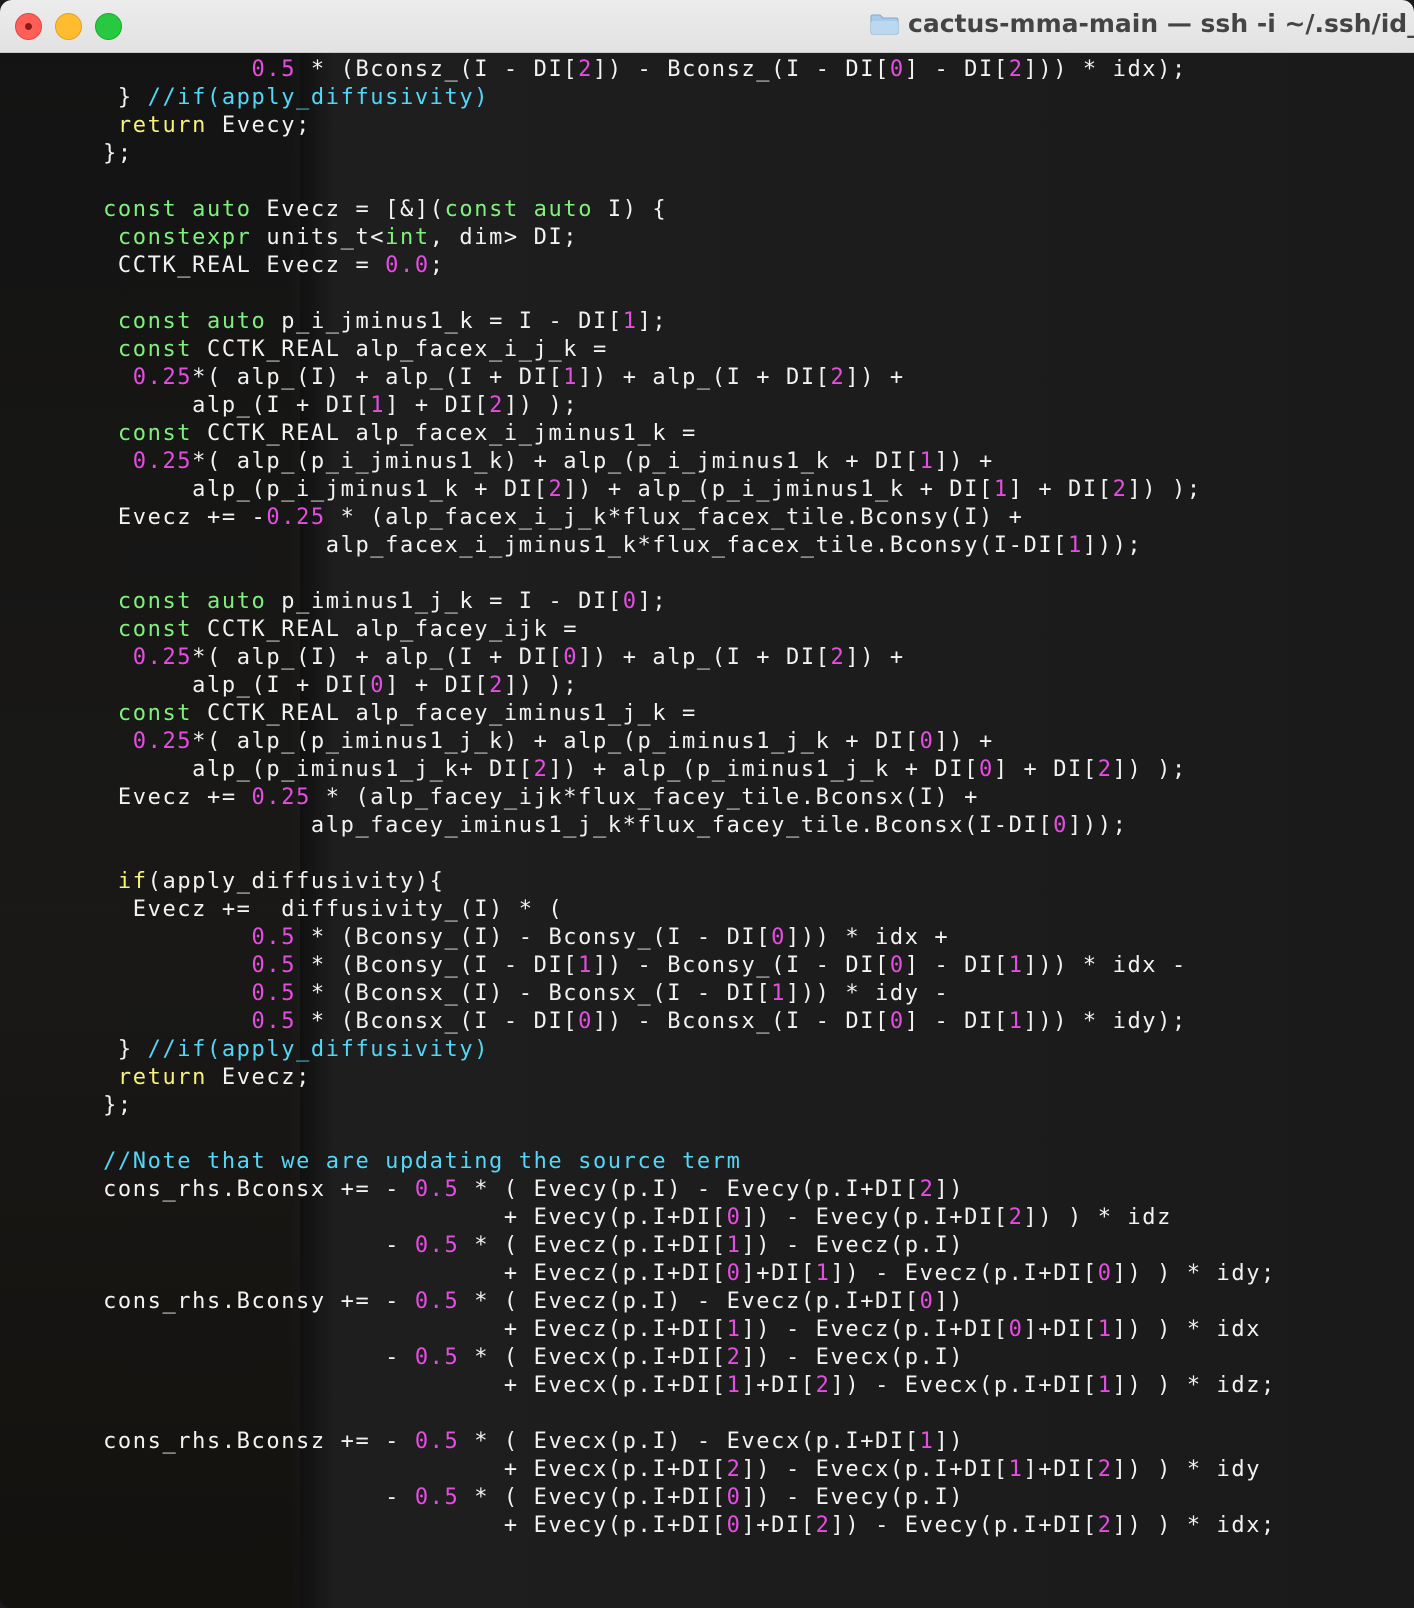 The width and height of the screenshot is (1414, 1608). What do you see at coordinates (534, 993) in the screenshot?
I see `code-token: * (Bconsx_(I) - Bconsx_(I - DI[` at bounding box center [534, 993].